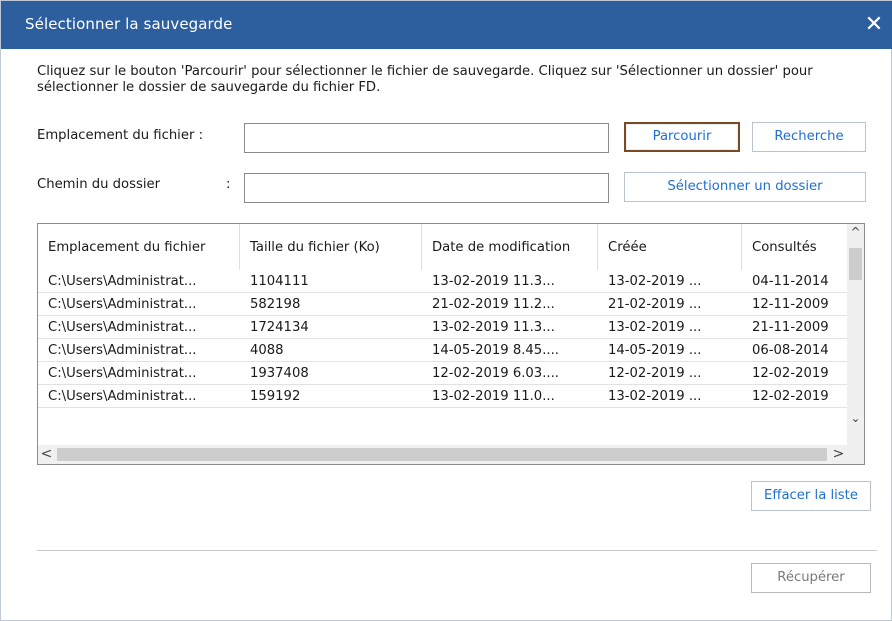 This screenshot has width=892, height=621. What do you see at coordinates (426, 188) in the screenshot?
I see `folder-path-input` at bounding box center [426, 188].